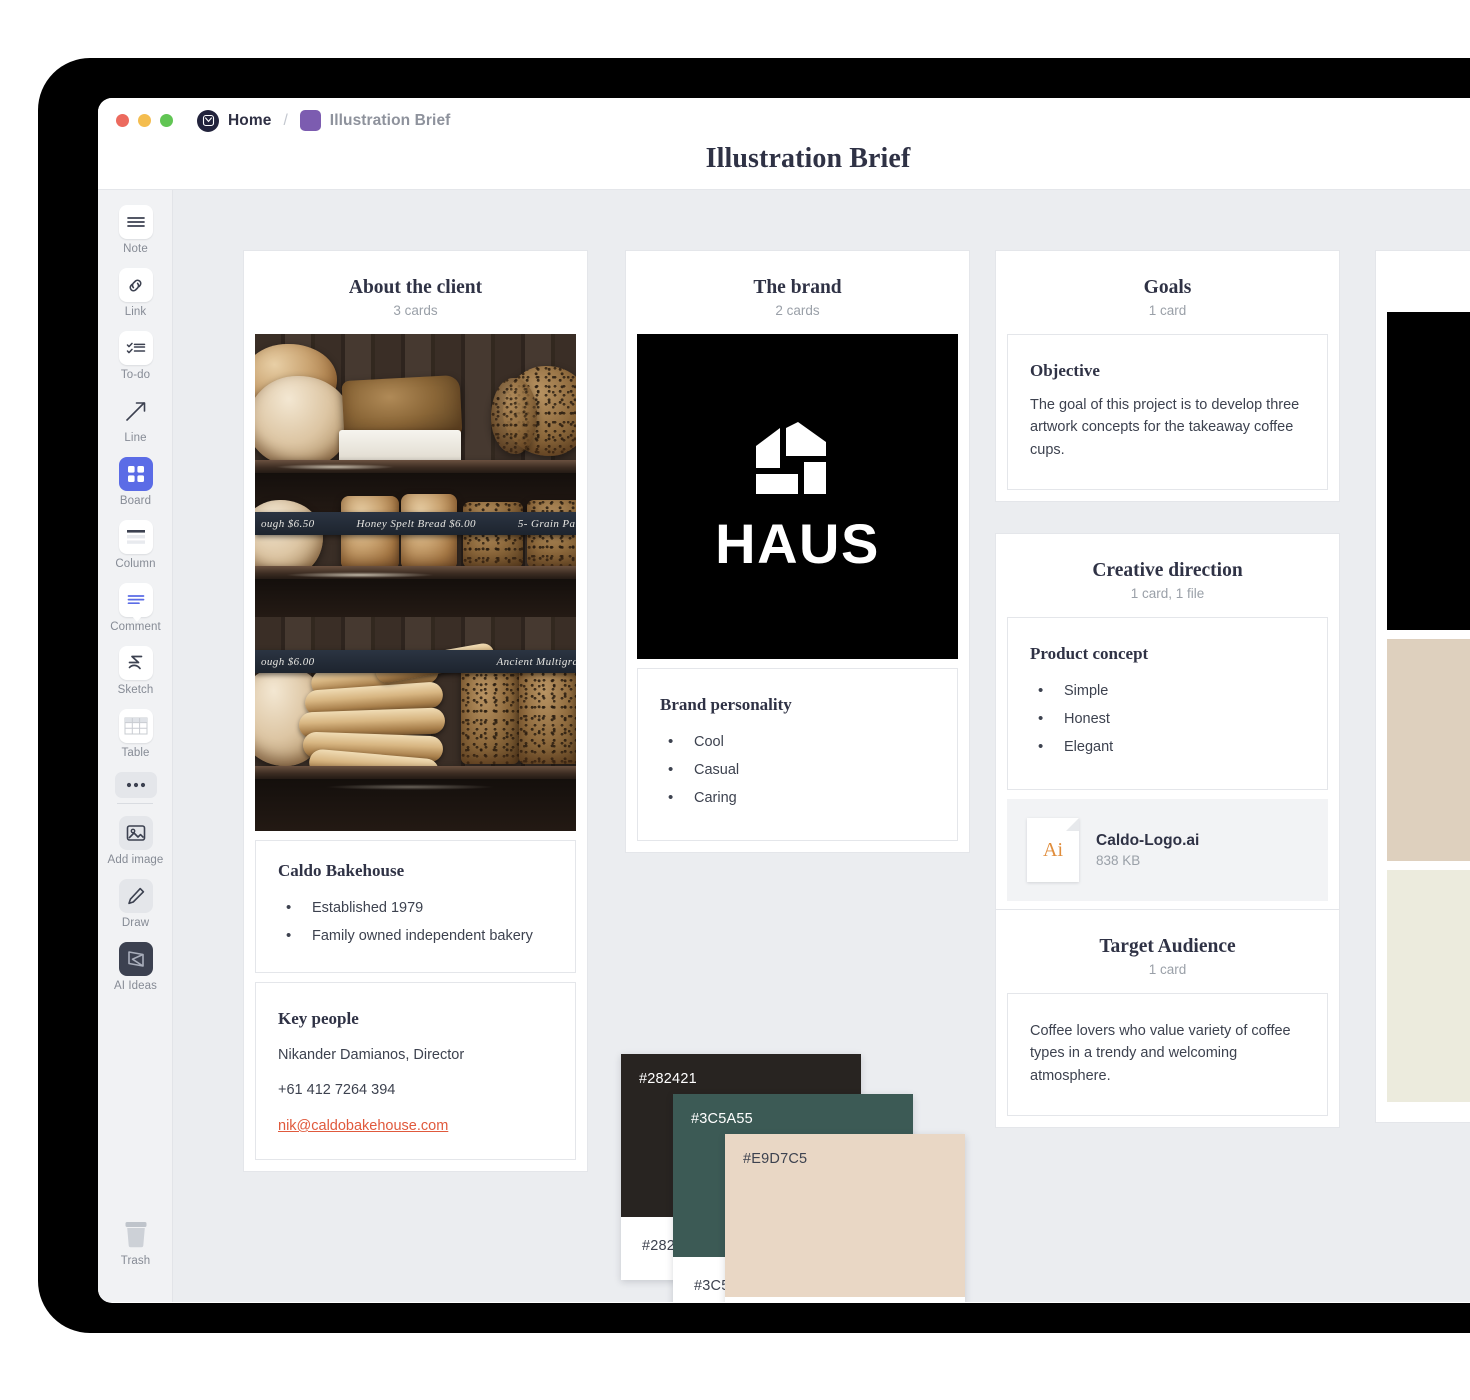 The height and width of the screenshot is (1400, 1470). I want to click on tool-label: AI Ideas, so click(135, 986).